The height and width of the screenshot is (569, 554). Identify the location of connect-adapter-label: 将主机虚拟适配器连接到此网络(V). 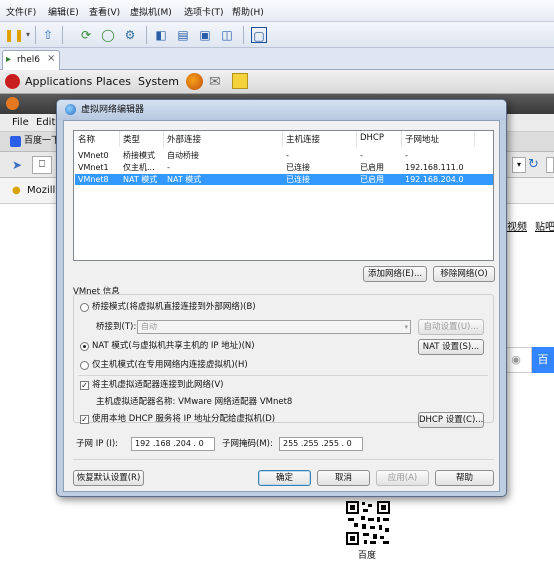
(157, 385).